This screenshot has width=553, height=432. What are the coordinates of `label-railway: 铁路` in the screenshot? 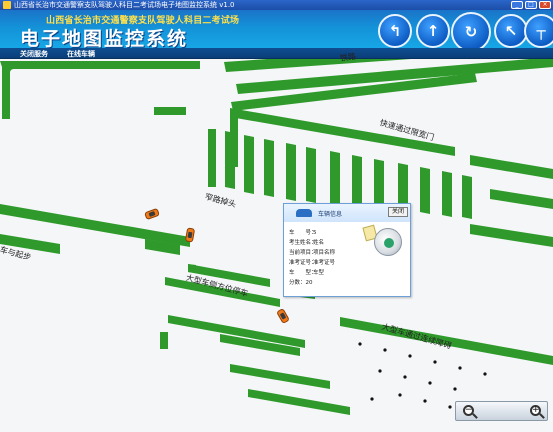 It's located at (348, 57).